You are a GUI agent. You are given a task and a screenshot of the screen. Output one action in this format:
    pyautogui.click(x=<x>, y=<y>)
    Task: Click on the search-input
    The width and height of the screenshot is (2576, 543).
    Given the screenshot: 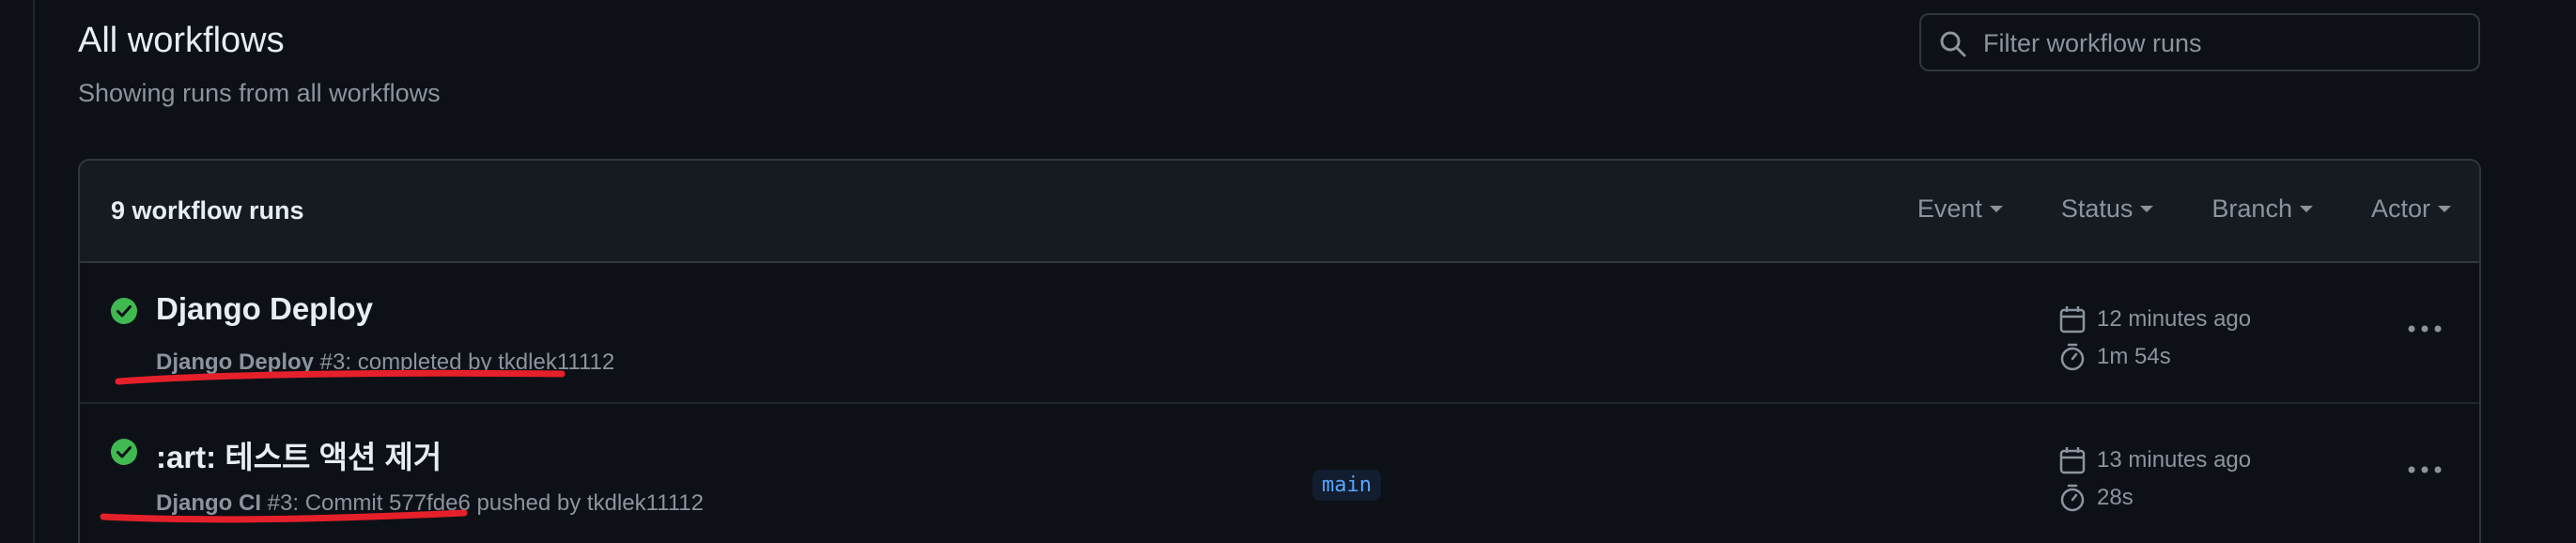 What is the action you would take?
    pyautogui.click(x=2227, y=43)
    